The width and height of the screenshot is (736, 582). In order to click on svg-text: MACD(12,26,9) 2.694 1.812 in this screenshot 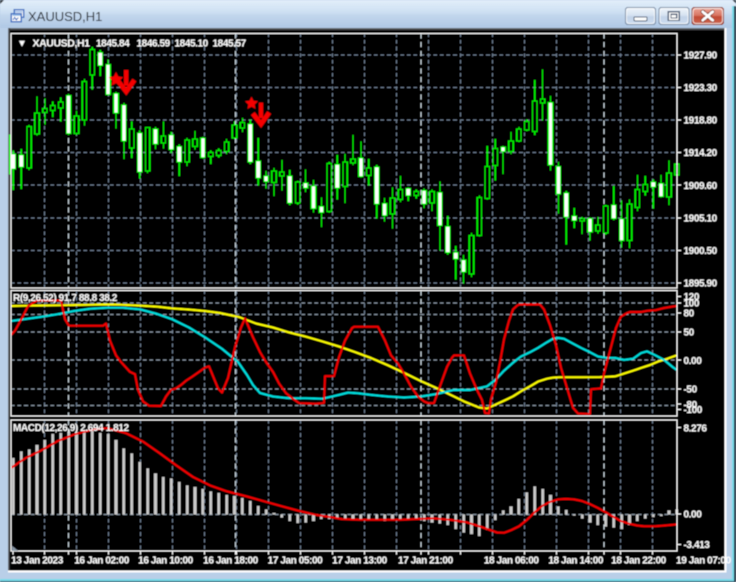, I will do `click(71, 428)`.